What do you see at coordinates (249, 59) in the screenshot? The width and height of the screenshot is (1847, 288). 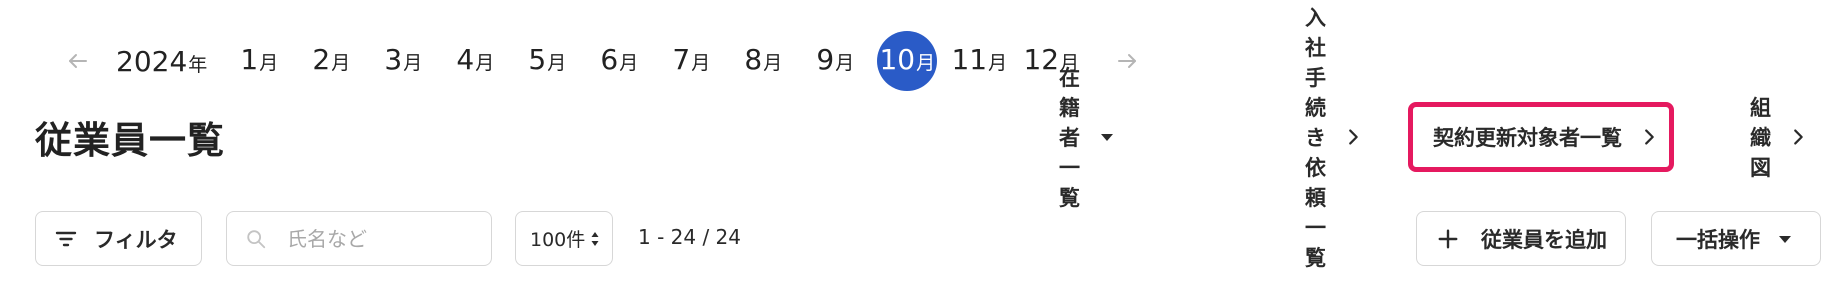 I see `month-number: 1` at bounding box center [249, 59].